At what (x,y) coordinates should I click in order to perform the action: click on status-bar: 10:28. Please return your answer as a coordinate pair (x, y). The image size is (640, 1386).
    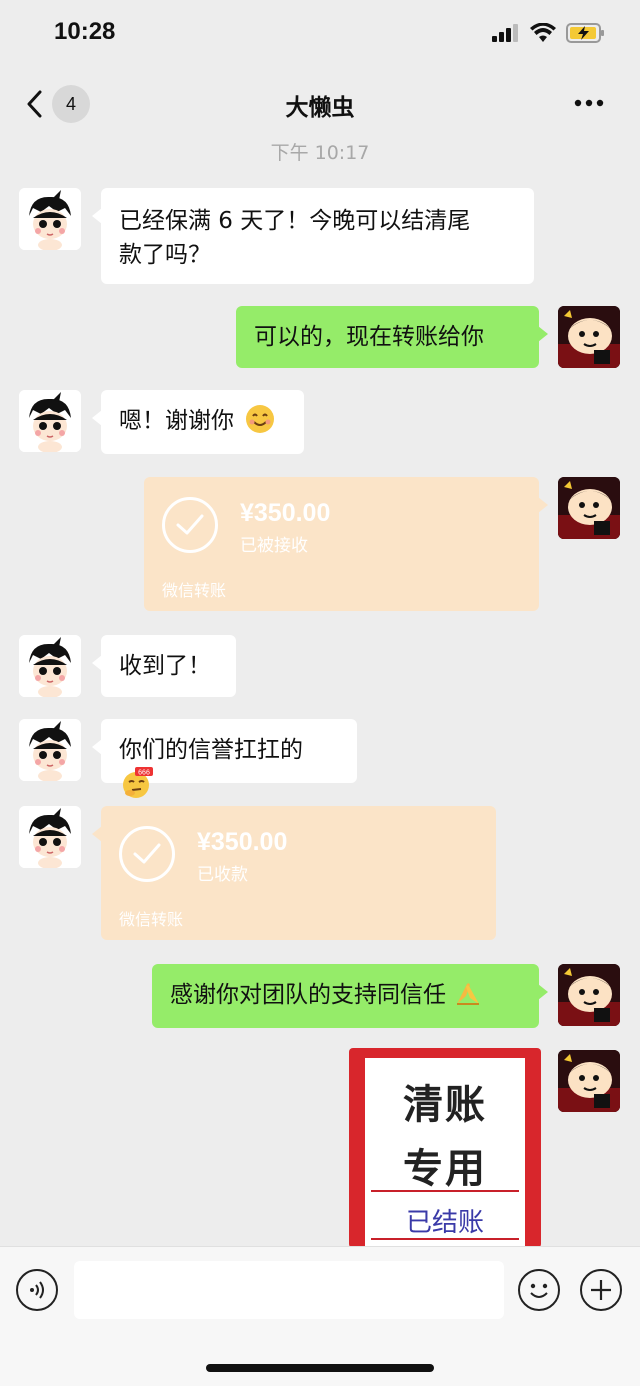
    Looking at the image, I should click on (320, 35).